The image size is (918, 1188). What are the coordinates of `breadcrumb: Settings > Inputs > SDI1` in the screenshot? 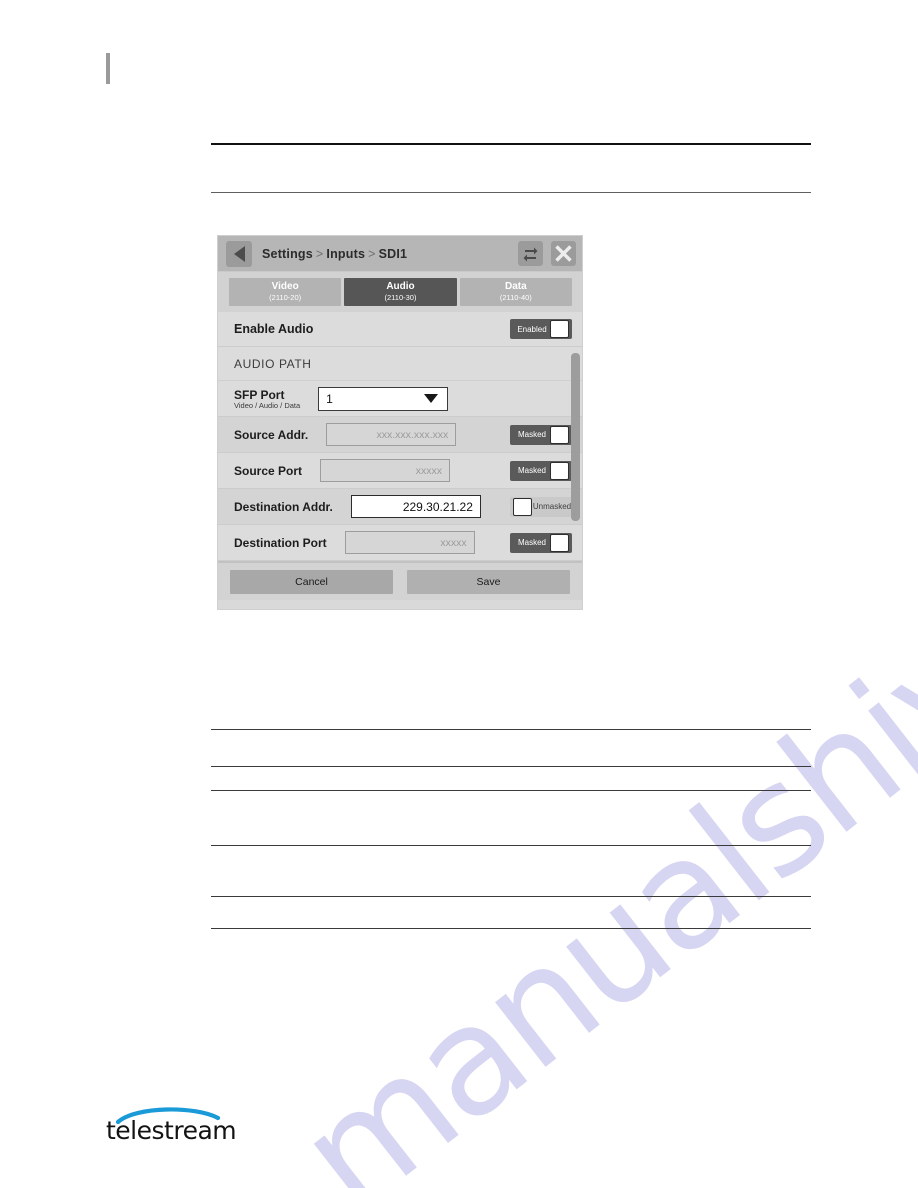 It's located at (334, 254).